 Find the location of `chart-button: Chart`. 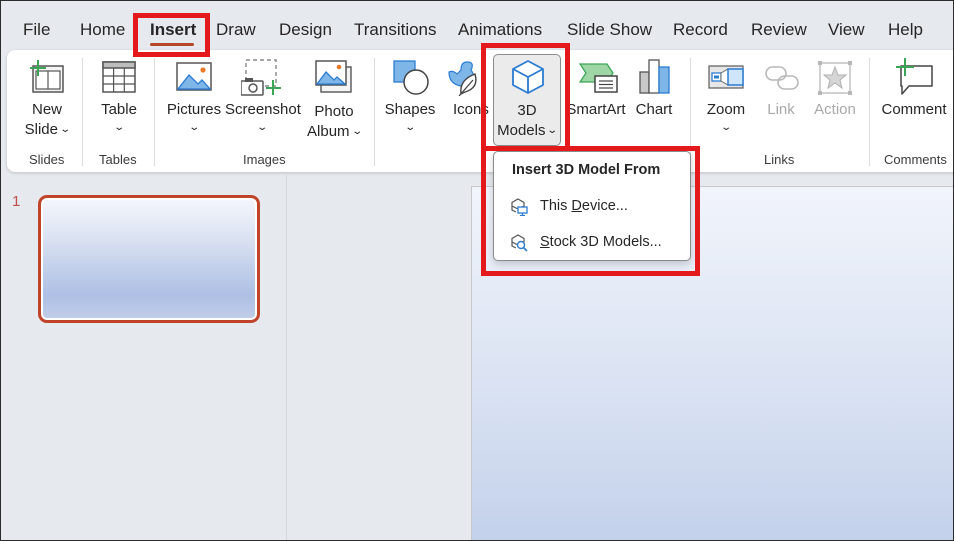

chart-button: Chart is located at coordinates (654, 103).